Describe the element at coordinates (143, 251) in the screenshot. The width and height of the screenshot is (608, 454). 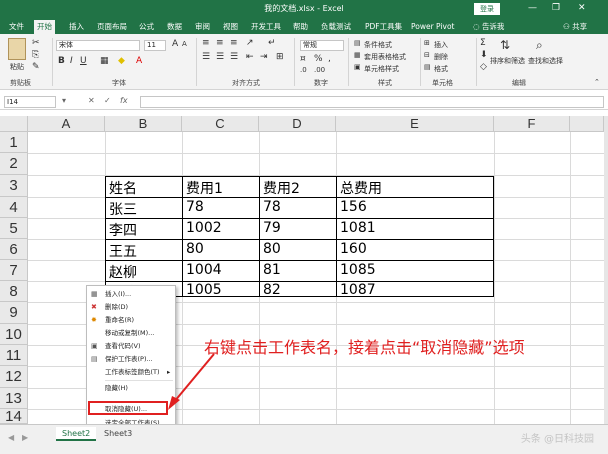
I see `table-cell: 王五` at that location.